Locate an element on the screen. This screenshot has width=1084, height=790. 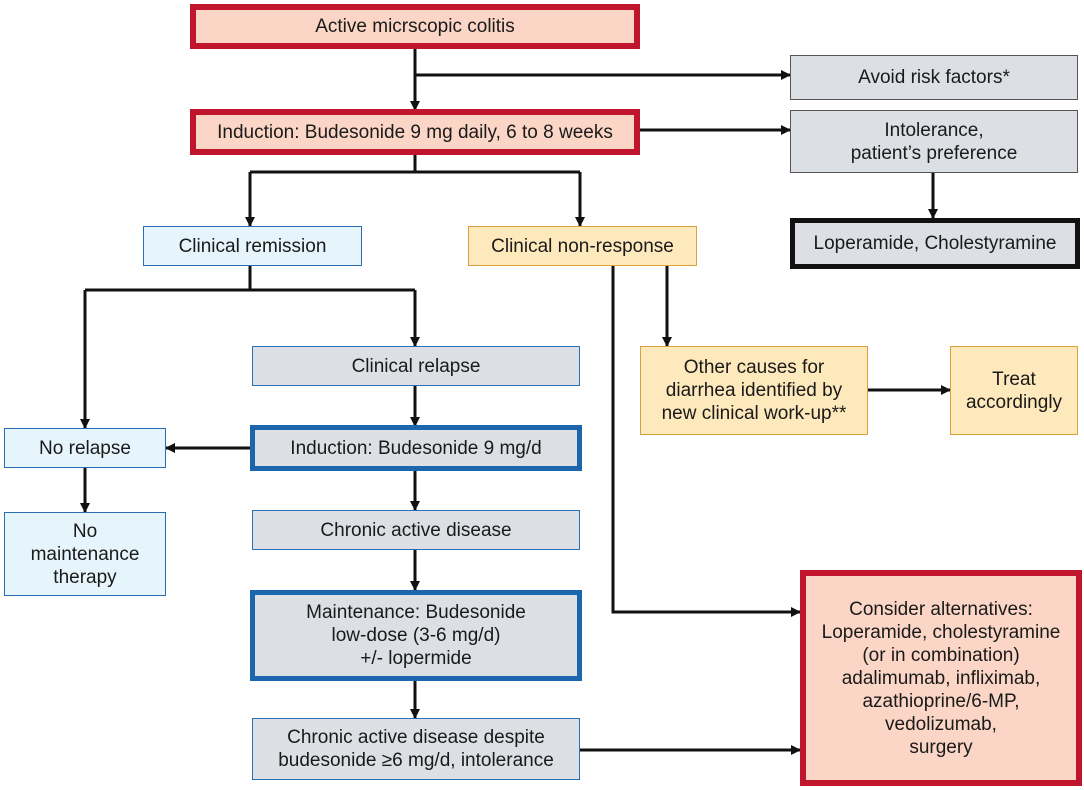
branch-induction is located at coordinates (415, 164).